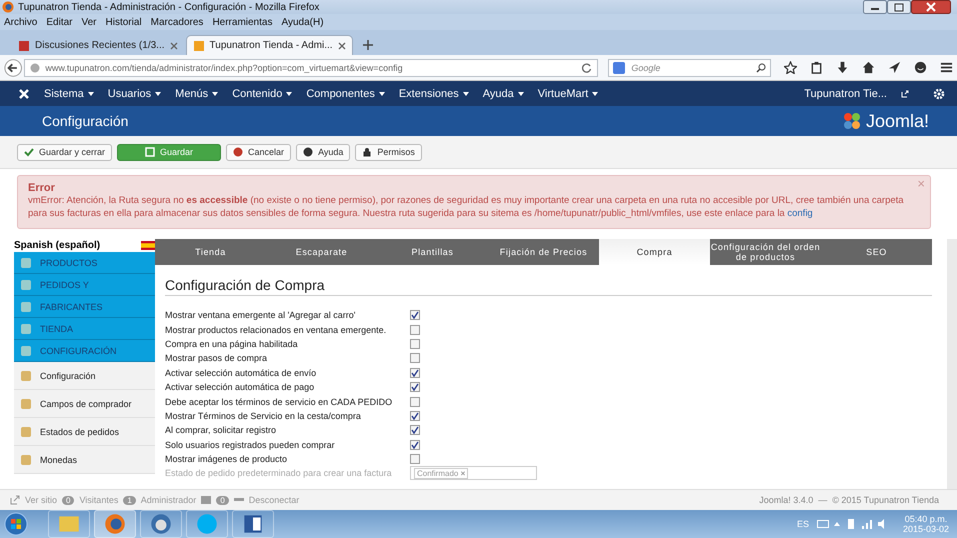  I want to click on menu-item: Editar, so click(59, 22).